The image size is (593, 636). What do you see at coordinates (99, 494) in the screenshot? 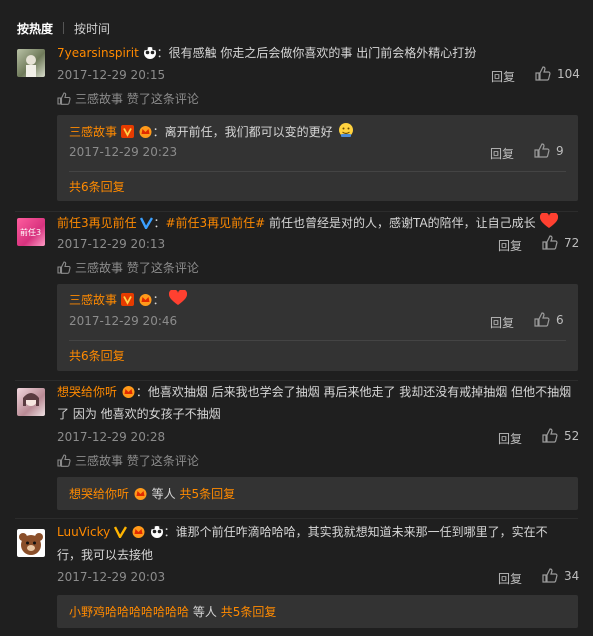
I see `summary-username: 想哭给你听` at bounding box center [99, 494].